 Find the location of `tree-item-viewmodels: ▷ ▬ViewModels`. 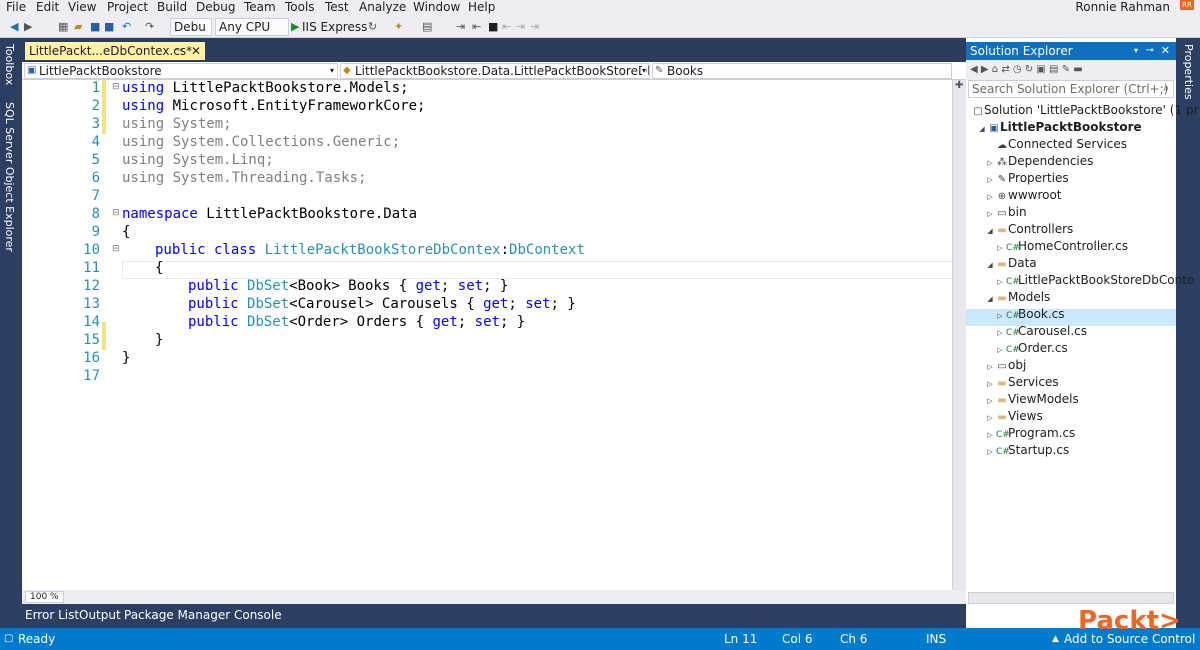

tree-item-viewmodels: ▷ ▬ViewModels is located at coordinates (1031, 399).